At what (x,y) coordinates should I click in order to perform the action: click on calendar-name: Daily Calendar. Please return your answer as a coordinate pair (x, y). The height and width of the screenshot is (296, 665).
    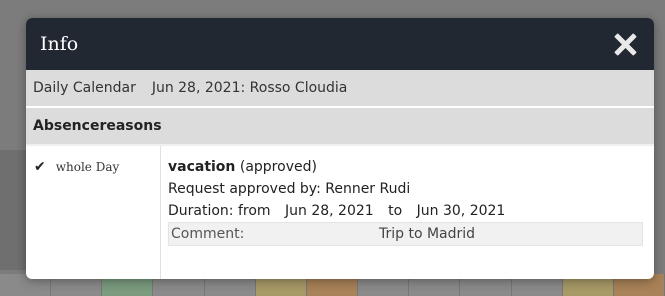
    Looking at the image, I should click on (84, 88).